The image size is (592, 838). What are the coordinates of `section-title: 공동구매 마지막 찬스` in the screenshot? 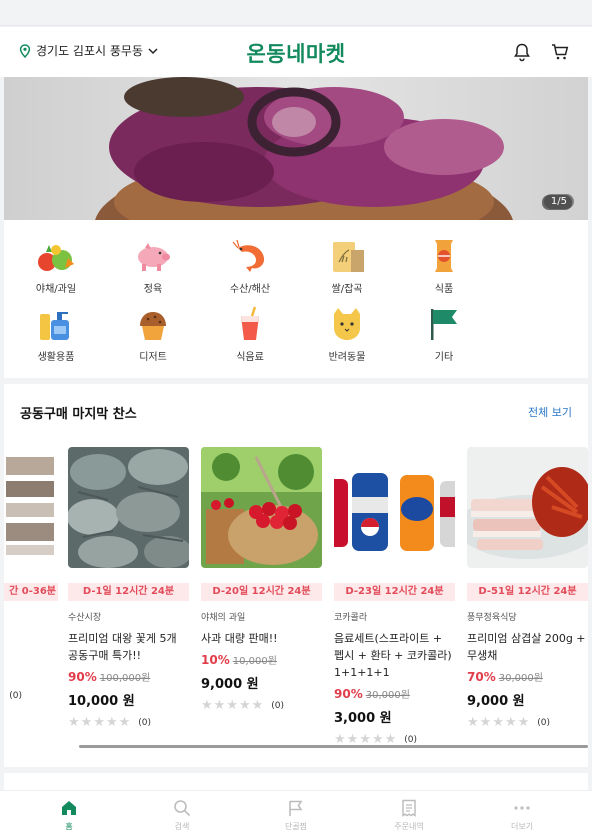 It's located at (78, 414).